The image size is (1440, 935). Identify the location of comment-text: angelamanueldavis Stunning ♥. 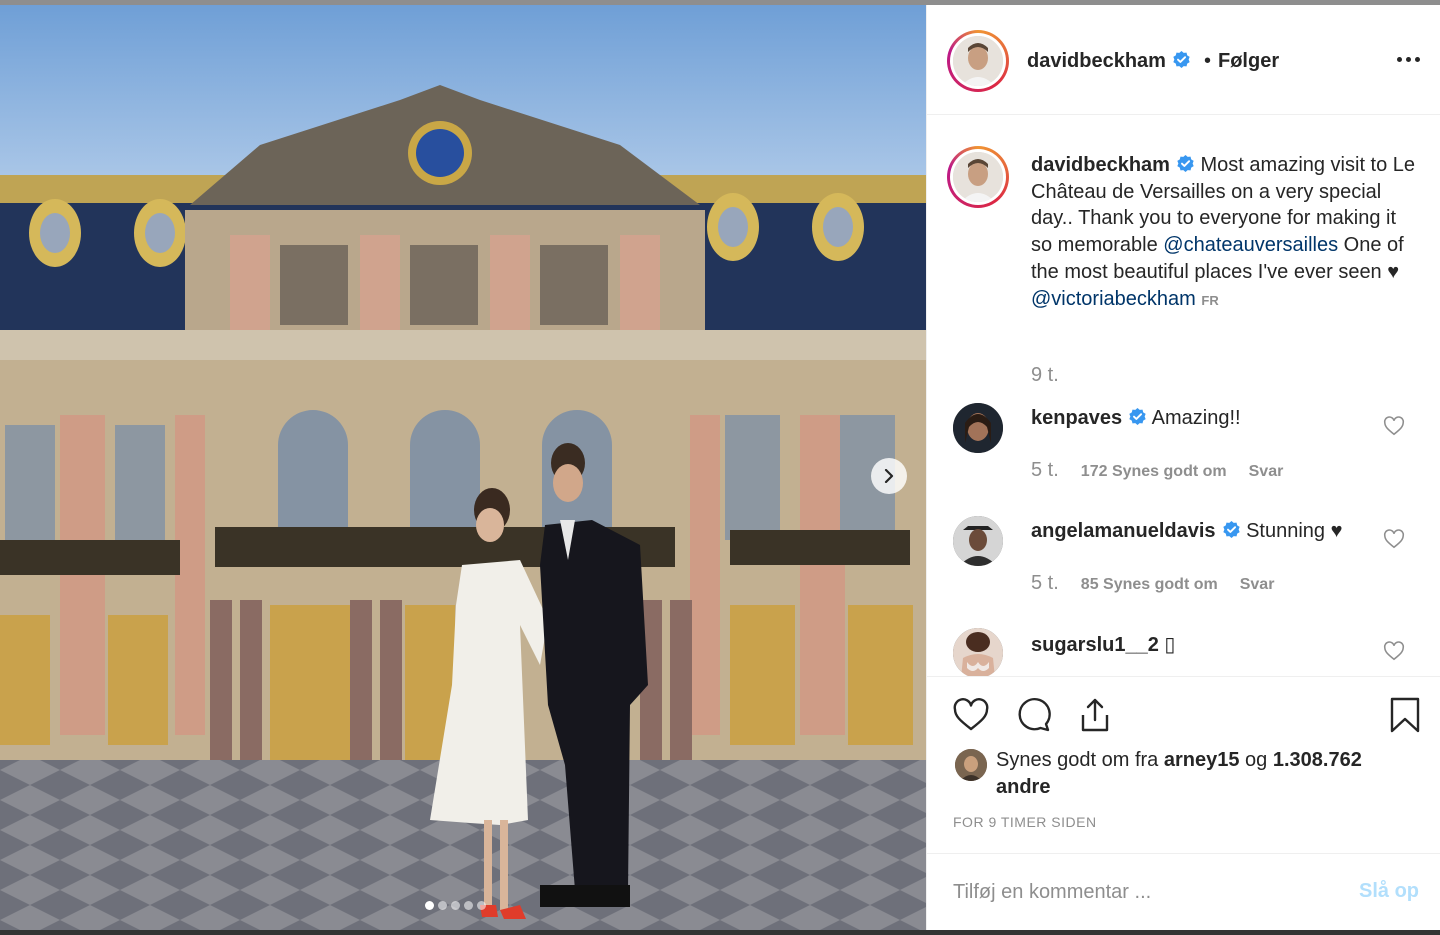
(1186, 531).